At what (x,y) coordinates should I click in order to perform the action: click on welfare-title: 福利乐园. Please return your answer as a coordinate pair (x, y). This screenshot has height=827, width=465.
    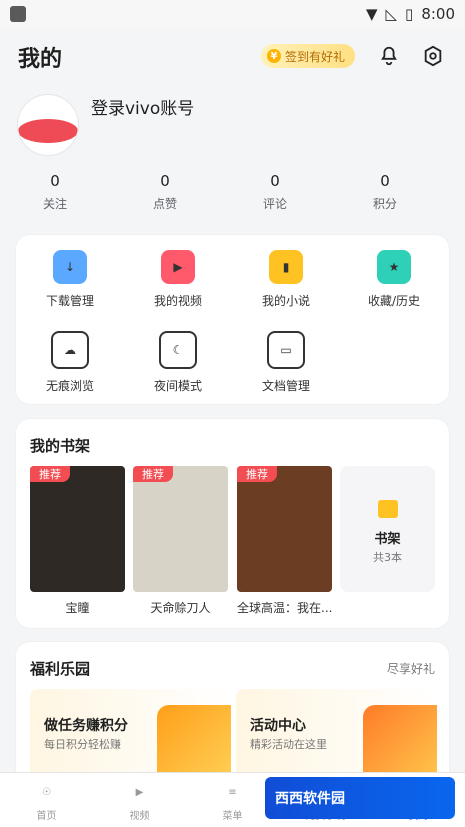
    Looking at the image, I should click on (60, 669).